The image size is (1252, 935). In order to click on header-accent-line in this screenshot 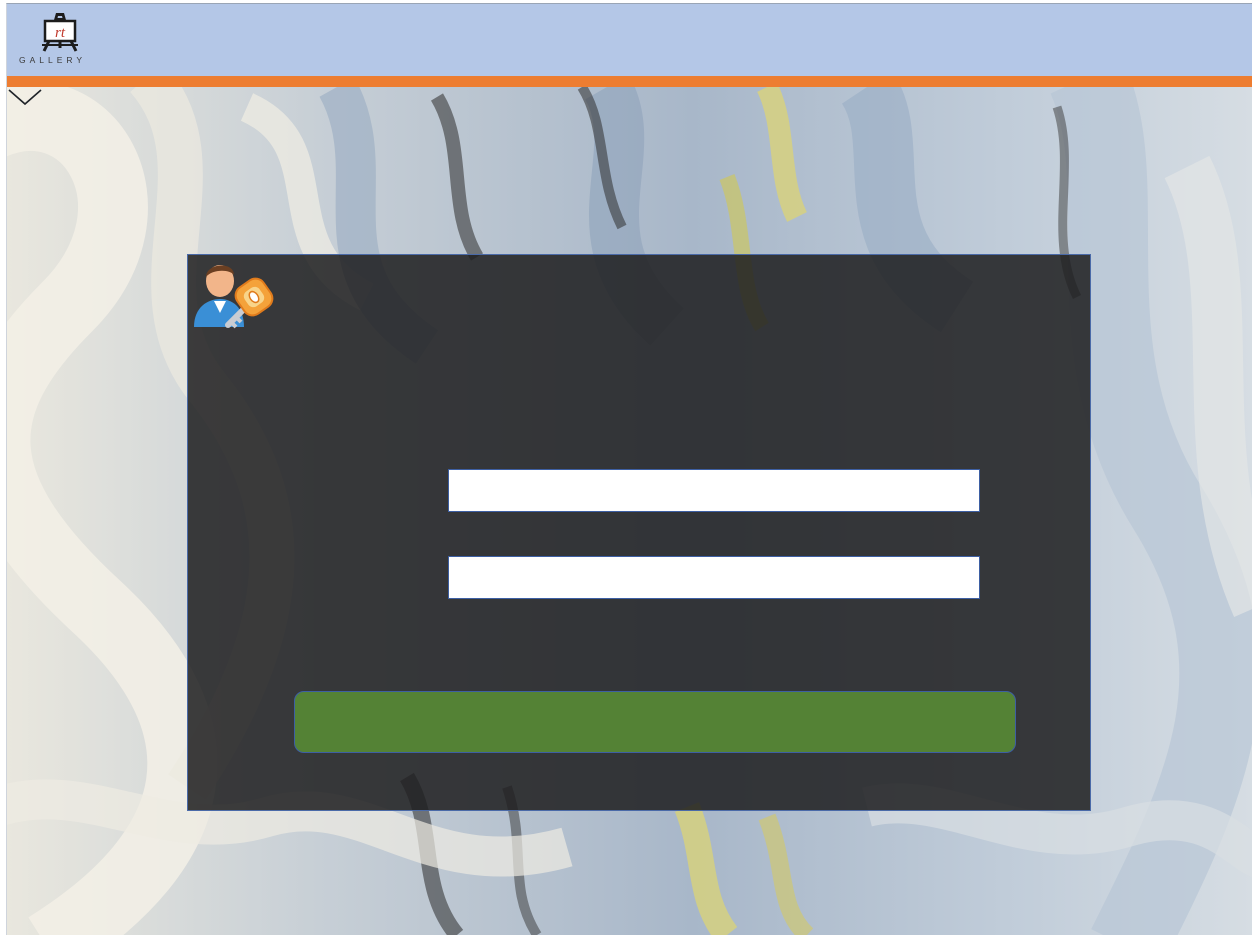, I will do `click(629, 81)`.